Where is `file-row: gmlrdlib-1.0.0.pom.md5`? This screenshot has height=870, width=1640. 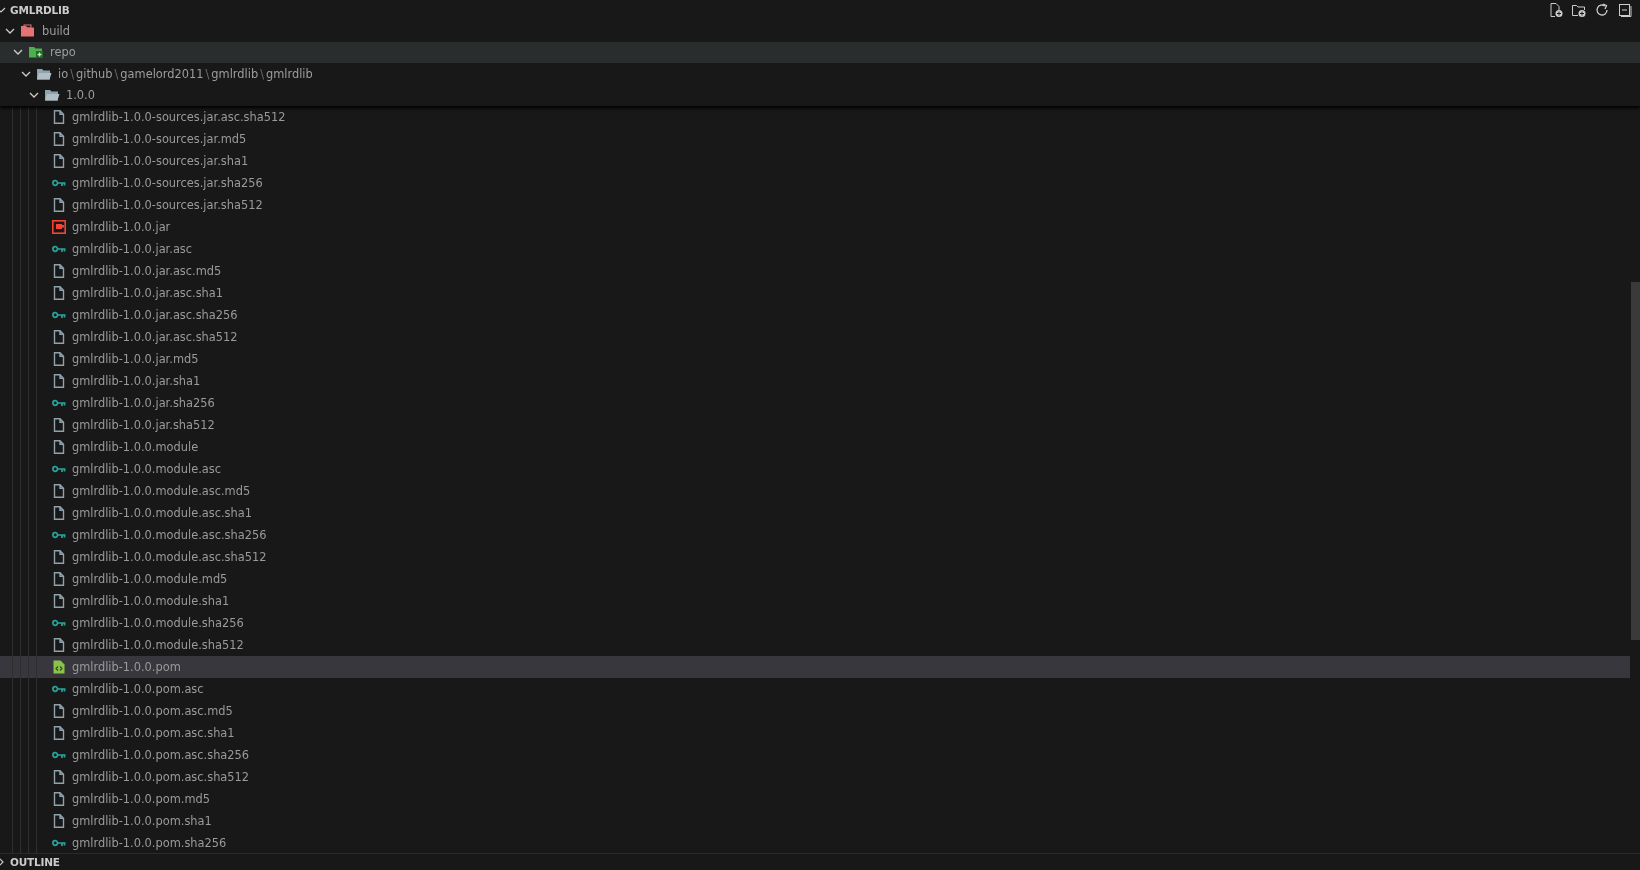
file-row: gmlrdlib-1.0.0.pom.md5 is located at coordinates (815, 799).